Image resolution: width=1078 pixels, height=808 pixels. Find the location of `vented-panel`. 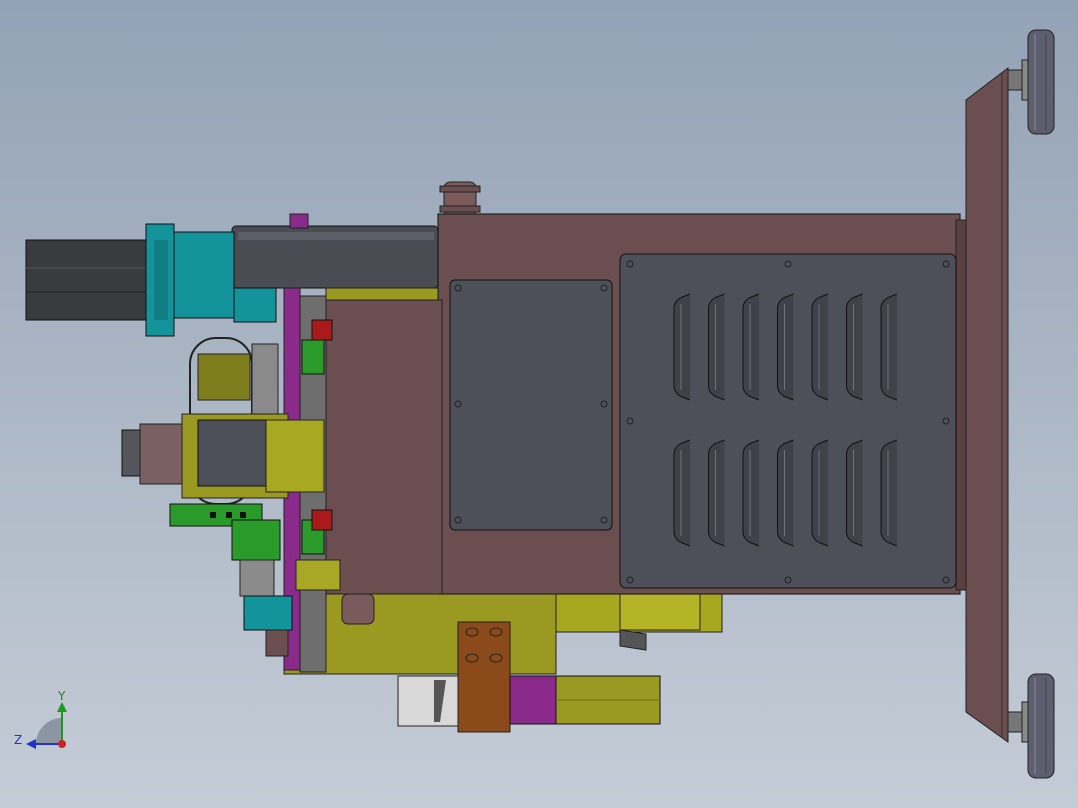

vented-panel is located at coordinates (788, 421).